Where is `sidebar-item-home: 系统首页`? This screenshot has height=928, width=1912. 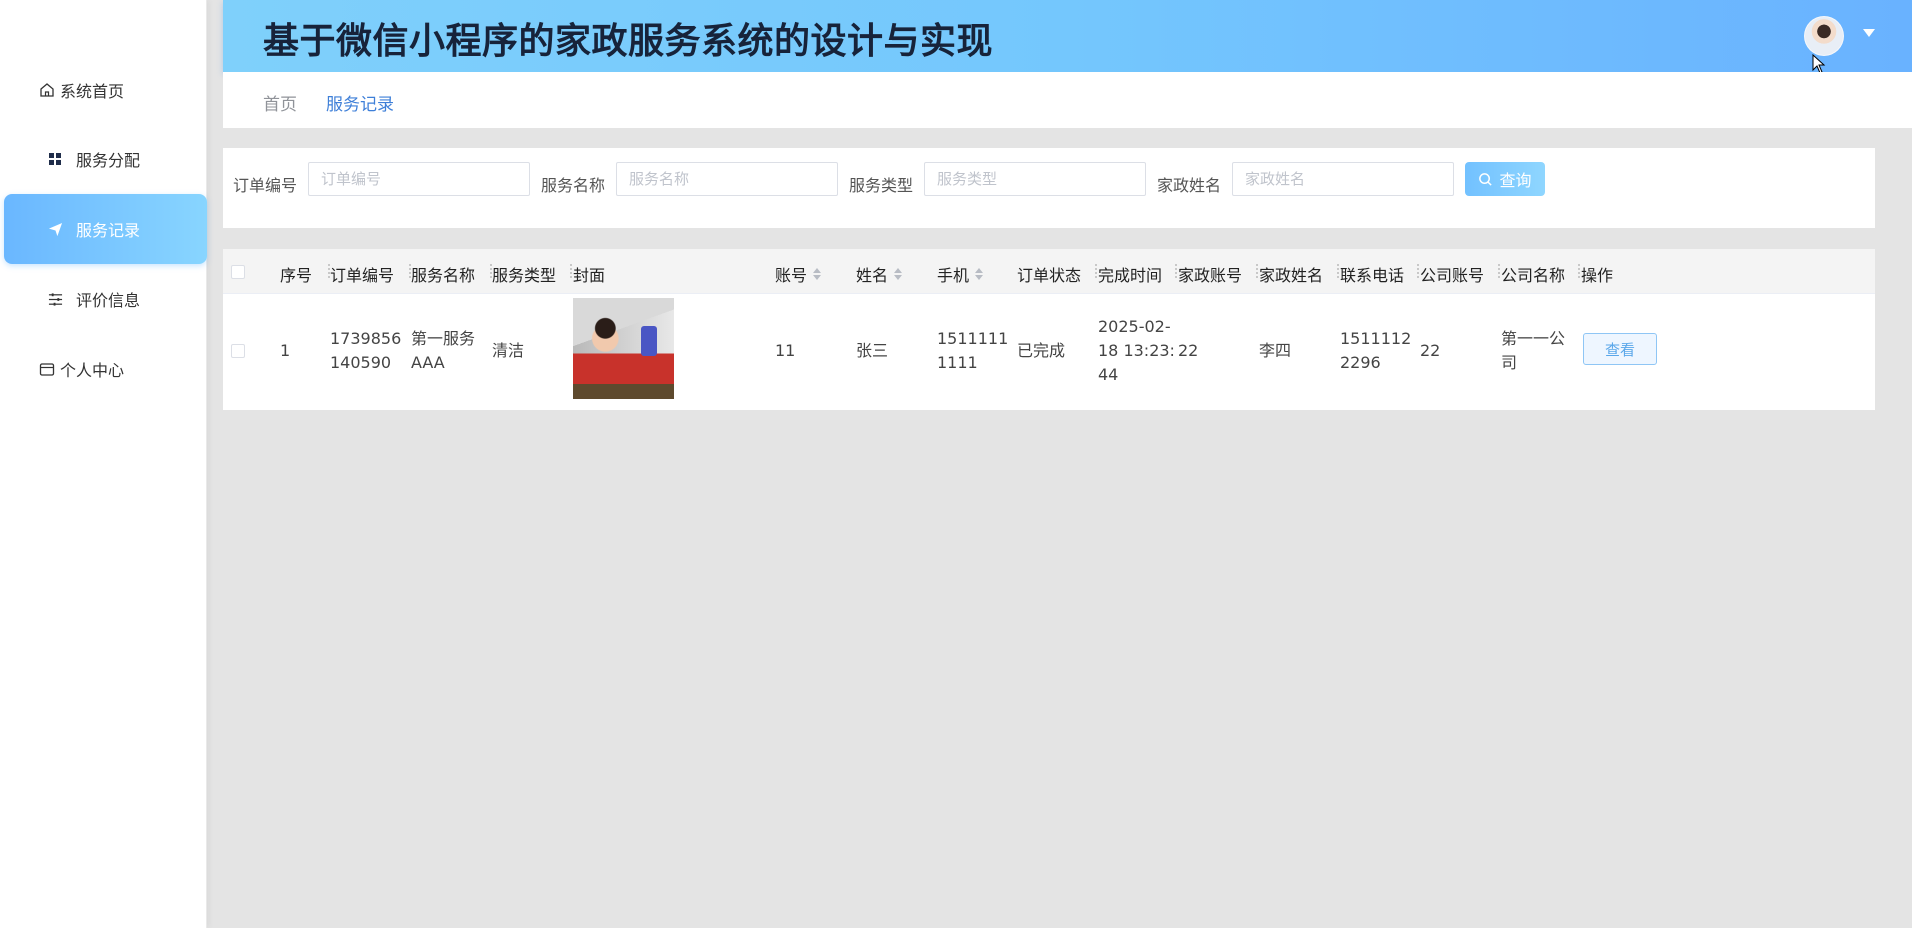 sidebar-item-home: 系统首页 is located at coordinates (105, 90).